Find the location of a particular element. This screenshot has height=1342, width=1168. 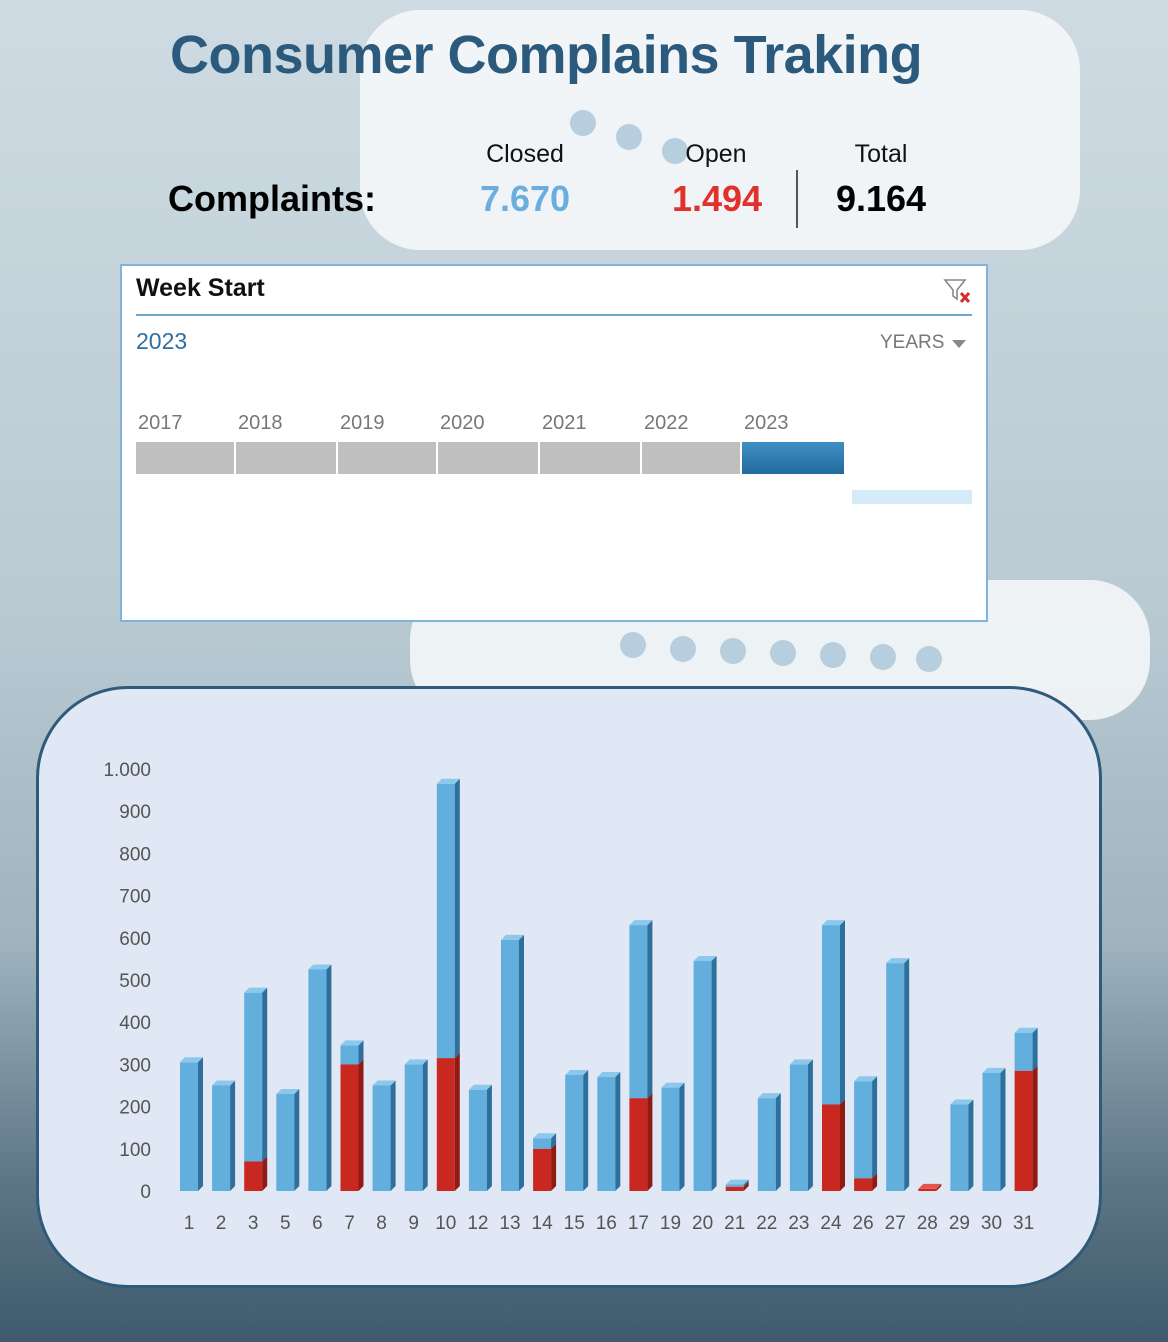

x-tick-label: 29 is located at coordinates (959, 1223).